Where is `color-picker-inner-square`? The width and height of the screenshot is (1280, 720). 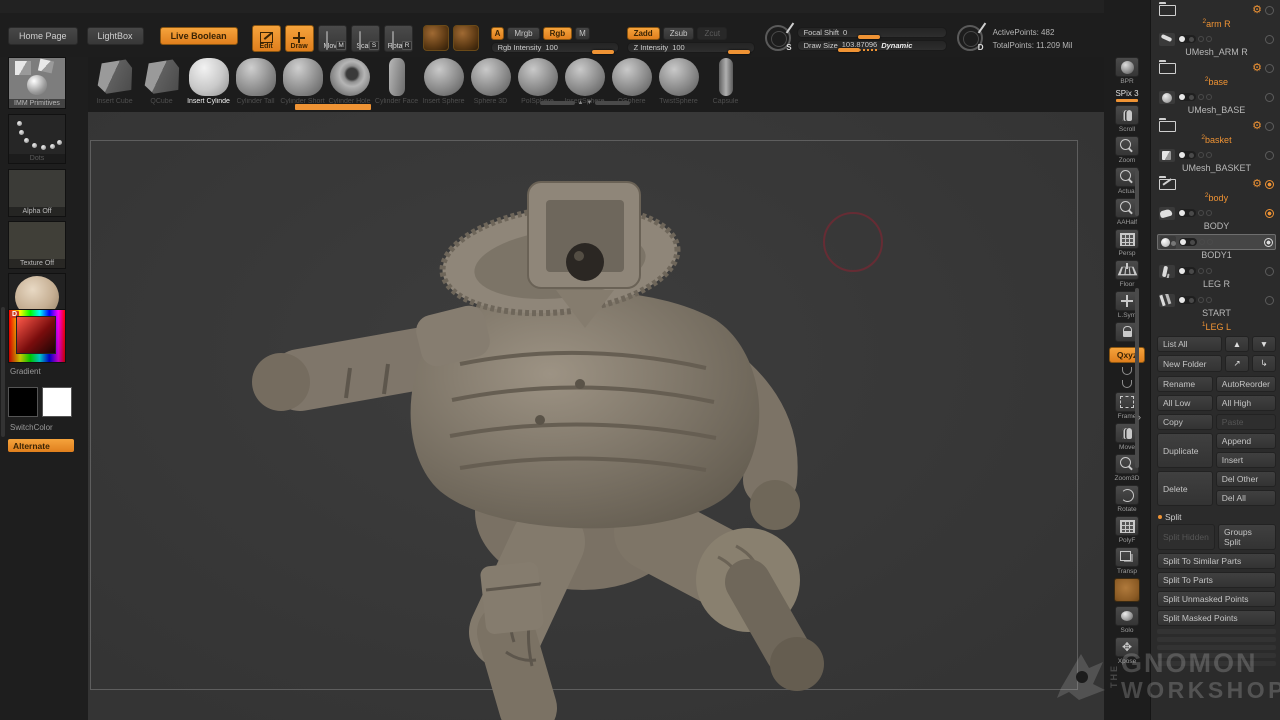
color-picker-inner-square is located at coordinates (36, 335).